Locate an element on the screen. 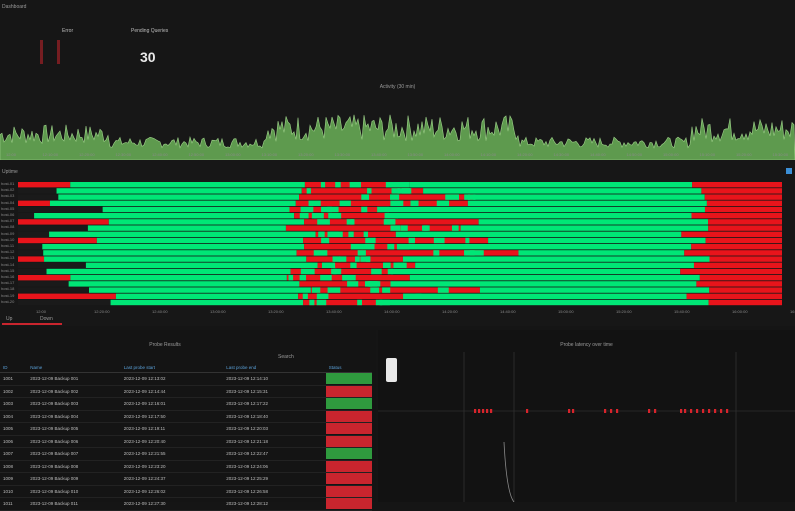 Image resolution: width=795 pixels, height=511 pixels. col-end: Last probe end is located at coordinates (274, 367).